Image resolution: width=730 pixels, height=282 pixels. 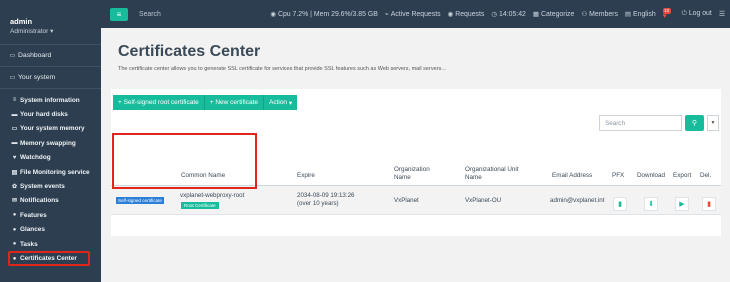 What do you see at coordinates (628, 14) in the screenshot?
I see `keyboard-icon: ▤` at bounding box center [628, 14].